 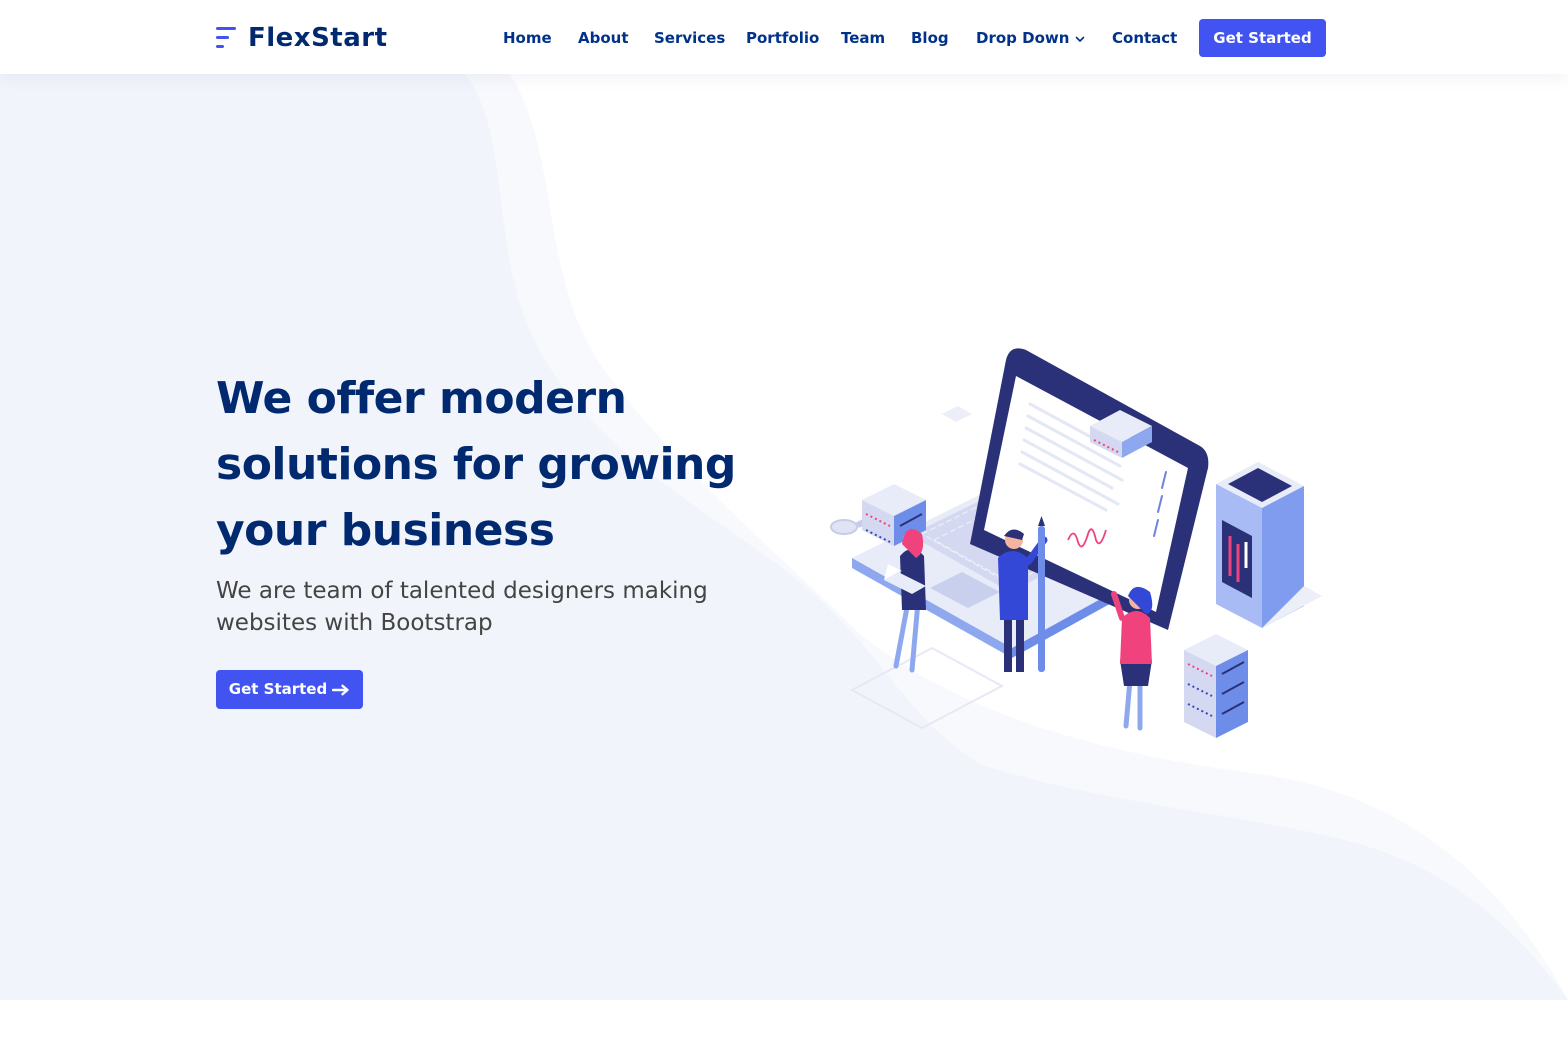 I want to click on chevron-down-icon, so click(x=1080, y=39).